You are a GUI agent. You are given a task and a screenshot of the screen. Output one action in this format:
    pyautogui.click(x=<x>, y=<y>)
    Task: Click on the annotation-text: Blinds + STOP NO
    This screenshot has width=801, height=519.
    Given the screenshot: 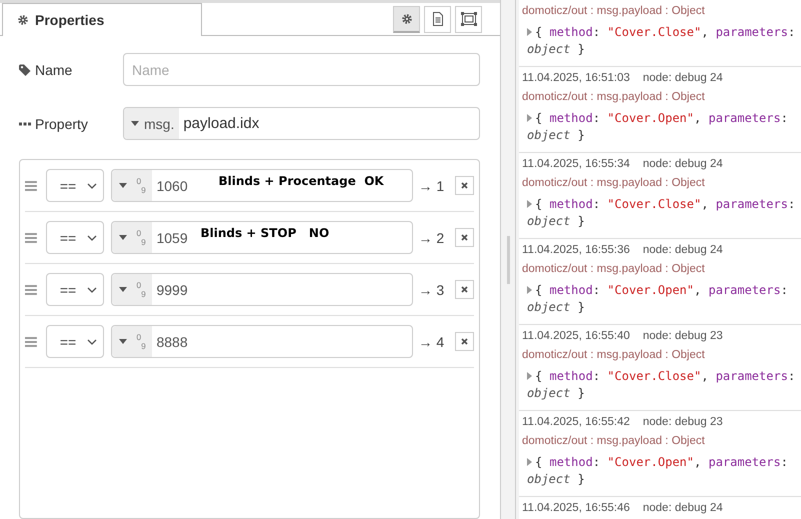 What is the action you would take?
    pyautogui.click(x=265, y=233)
    